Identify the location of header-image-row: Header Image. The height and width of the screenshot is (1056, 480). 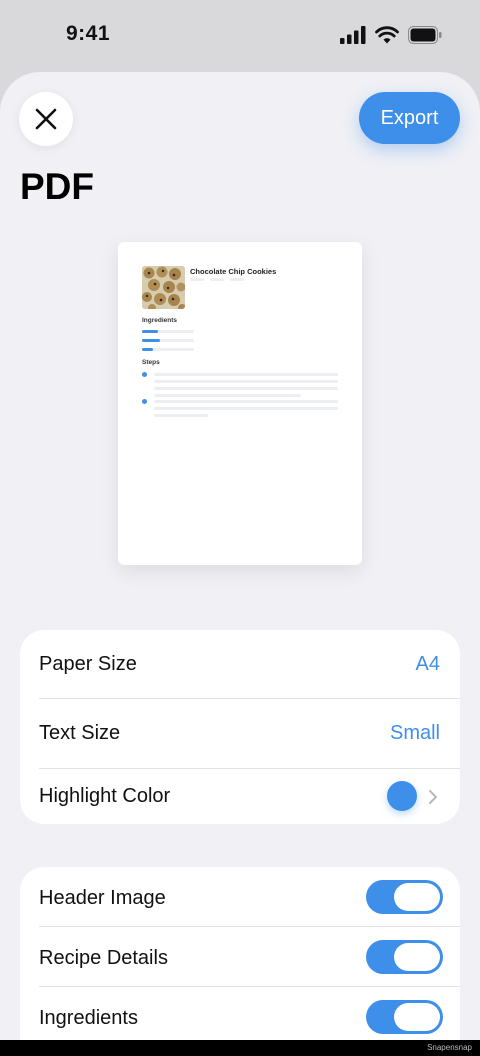
(240, 896).